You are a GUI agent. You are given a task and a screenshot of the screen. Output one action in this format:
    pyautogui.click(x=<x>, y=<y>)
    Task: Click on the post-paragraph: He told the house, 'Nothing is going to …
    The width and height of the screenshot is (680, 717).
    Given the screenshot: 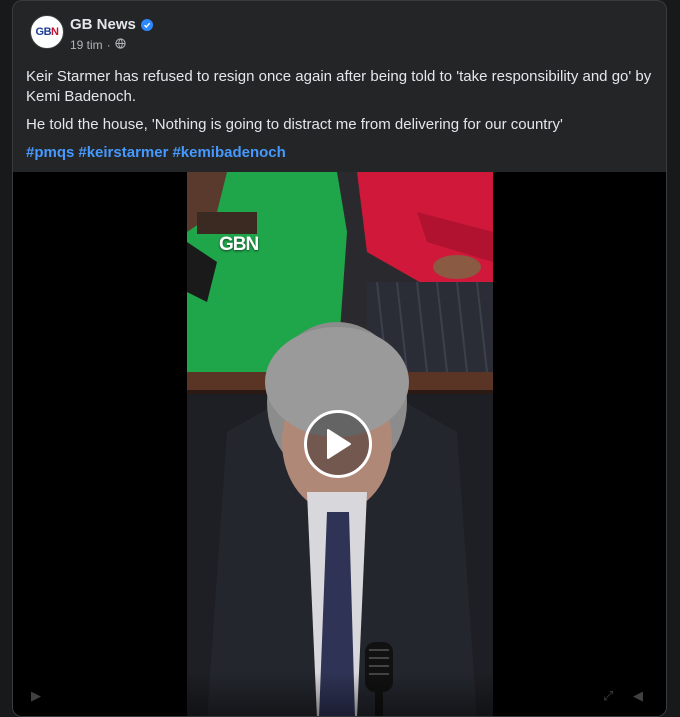 What is the action you would take?
    pyautogui.click(x=294, y=124)
    